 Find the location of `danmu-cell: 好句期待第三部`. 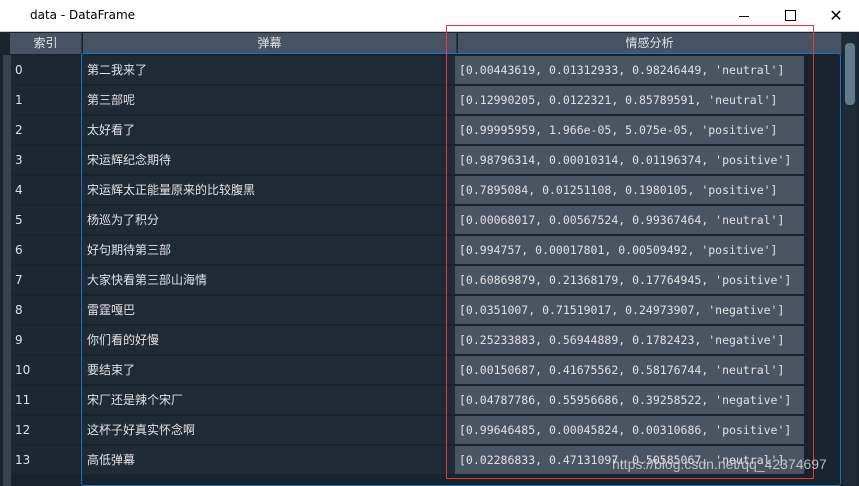

danmu-cell: 好句期待第三部 is located at coordinates (269, 250).